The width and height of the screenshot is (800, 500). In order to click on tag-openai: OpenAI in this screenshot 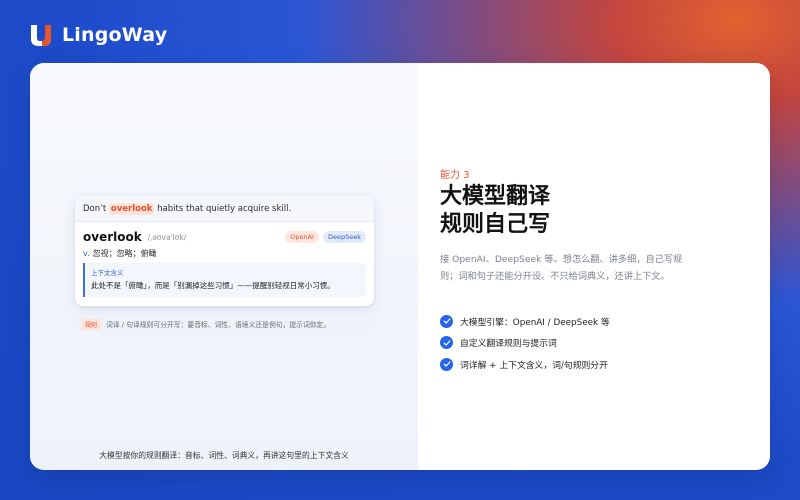, I will do `click(302, 237)`.